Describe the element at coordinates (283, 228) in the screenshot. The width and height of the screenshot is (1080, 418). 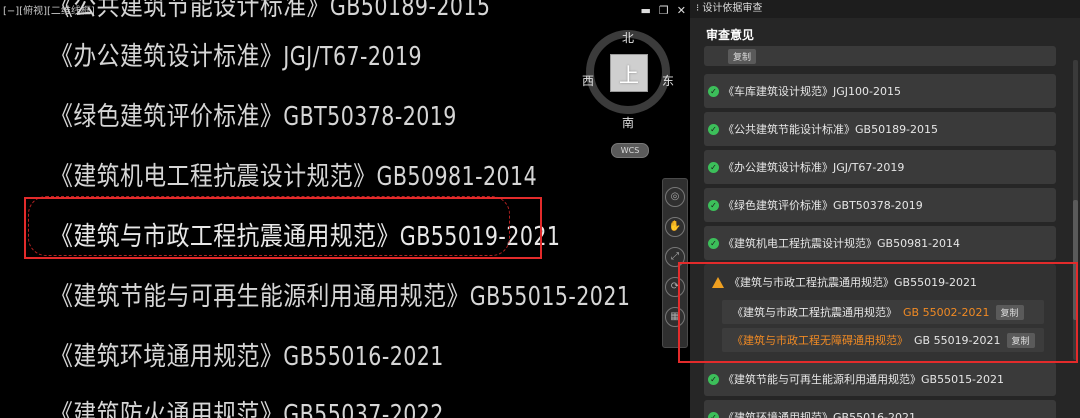
I see `highlight-box-drawing` at that location.